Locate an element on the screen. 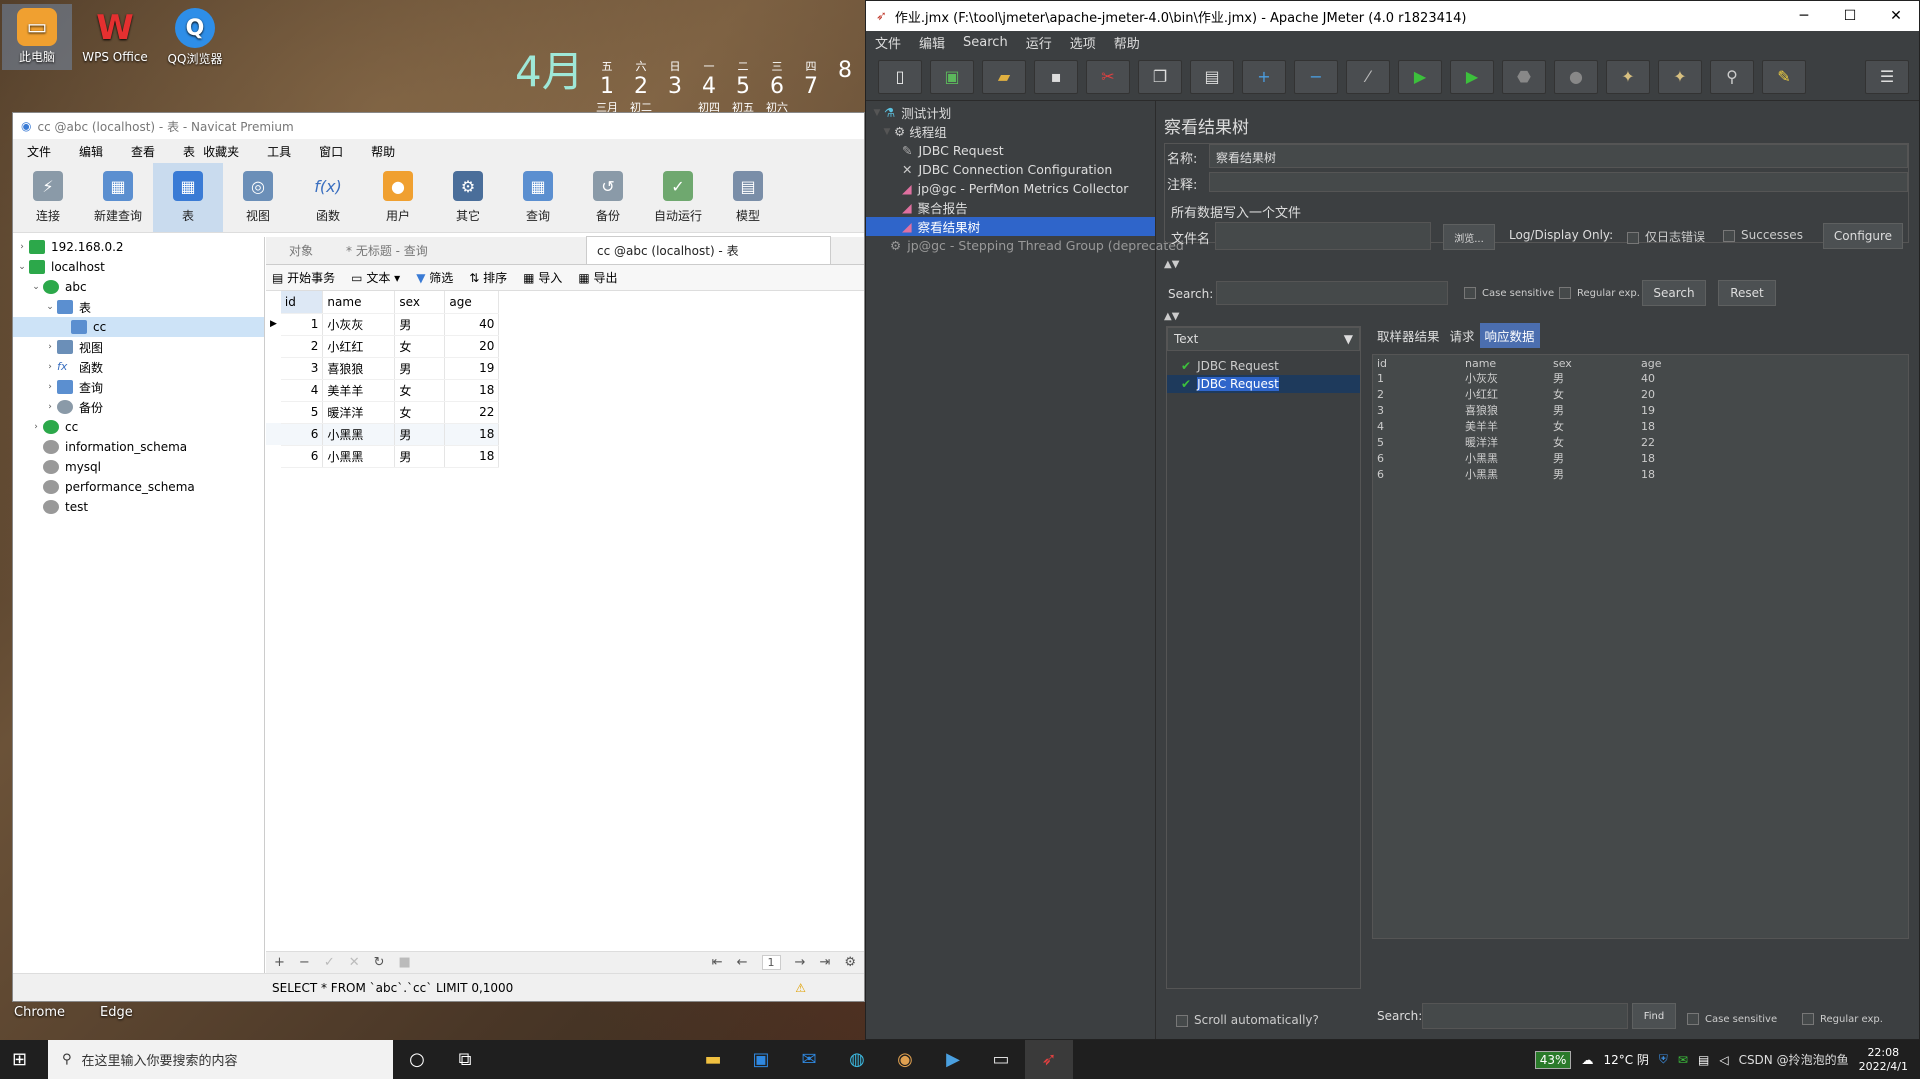  model-button: ▤ 模型 is located at coordinates (748, 197).